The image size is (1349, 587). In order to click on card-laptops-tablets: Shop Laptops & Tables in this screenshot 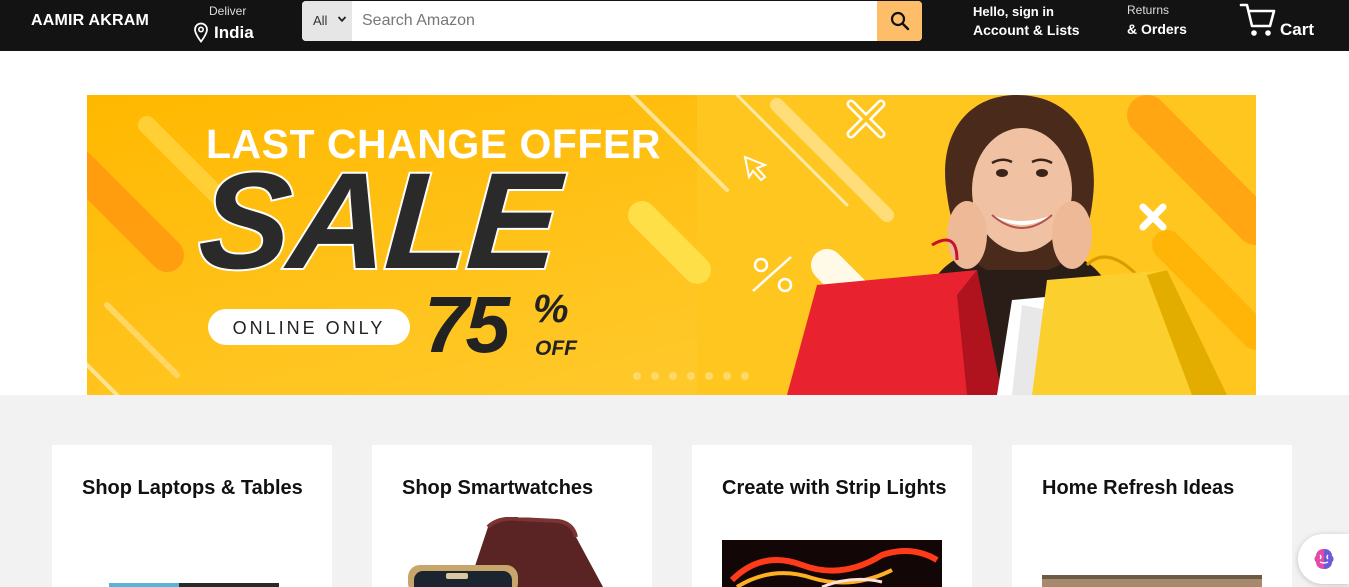, I will do `click(192, 516)`.